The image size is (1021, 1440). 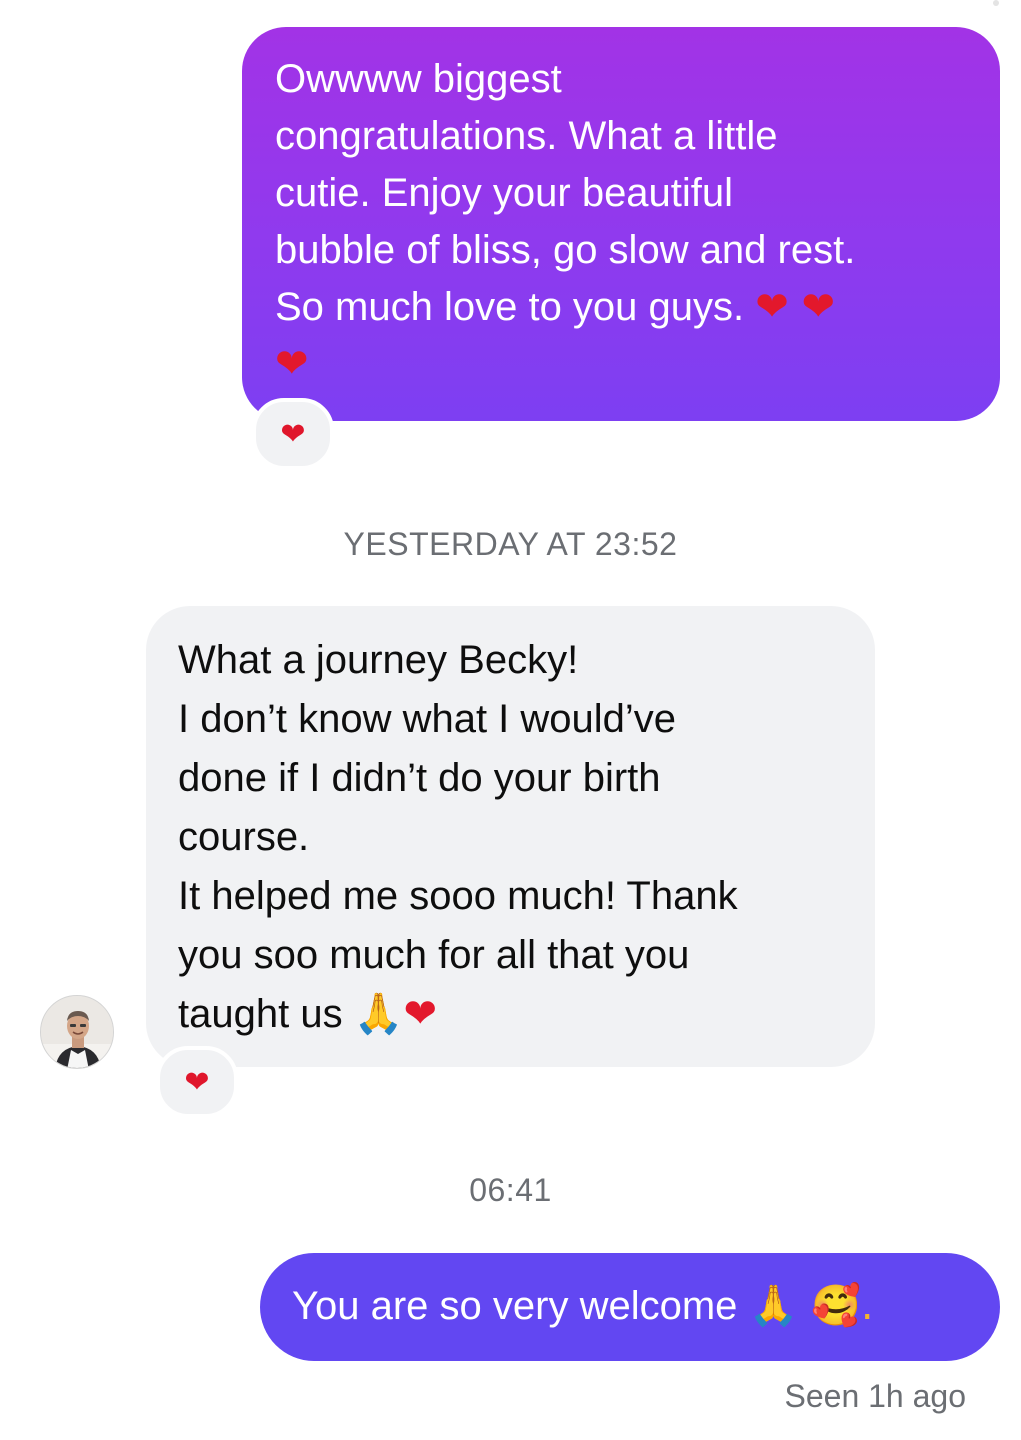 What do you see at coordinates (996, 3) in the screenshot?
I see `scrollbar` at bounding box center [996, 3].